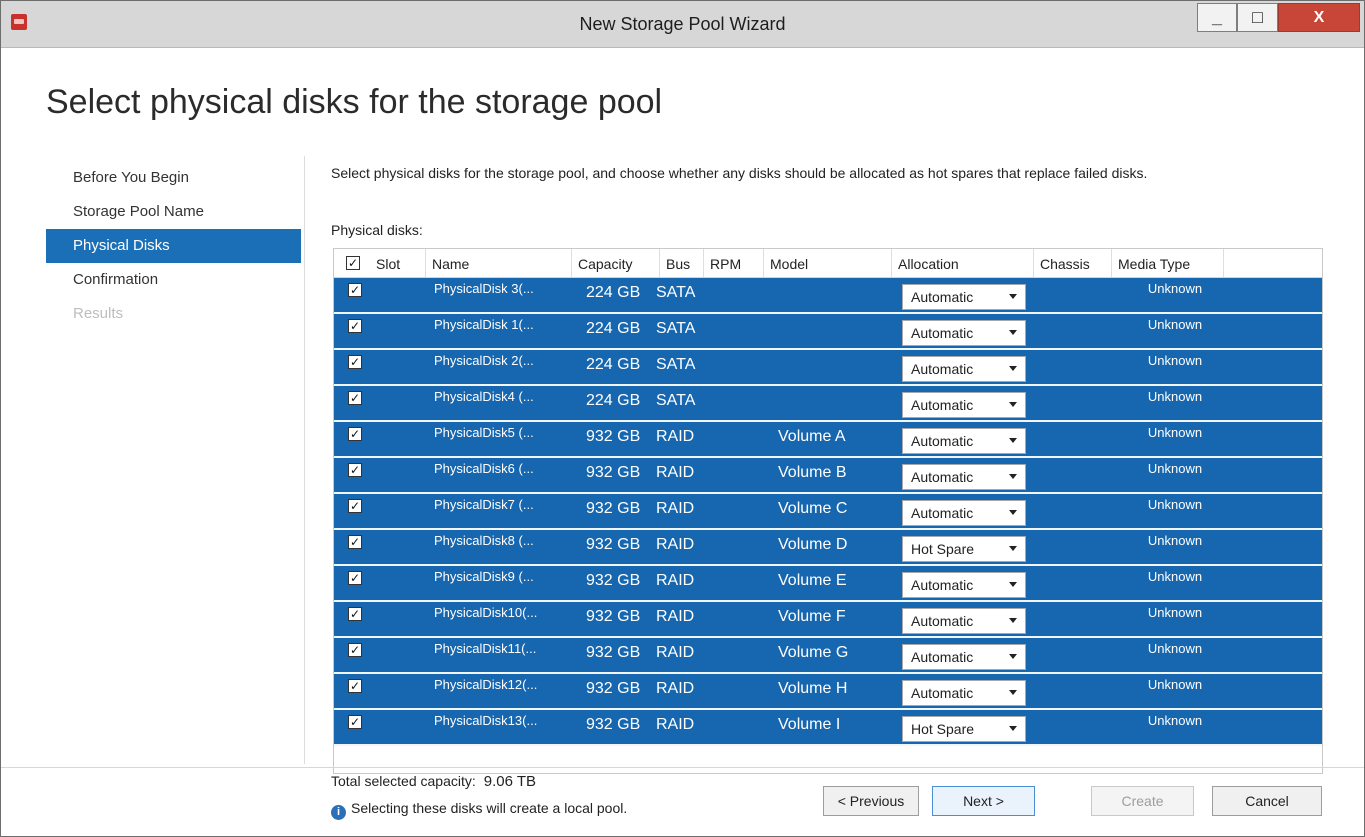 The width and height of the screenshot is (1365, 837). What do you see at coordinates (813, 508) in the screenshot?
I see `disk-model: Volume C` at bounding box center [813, 508].